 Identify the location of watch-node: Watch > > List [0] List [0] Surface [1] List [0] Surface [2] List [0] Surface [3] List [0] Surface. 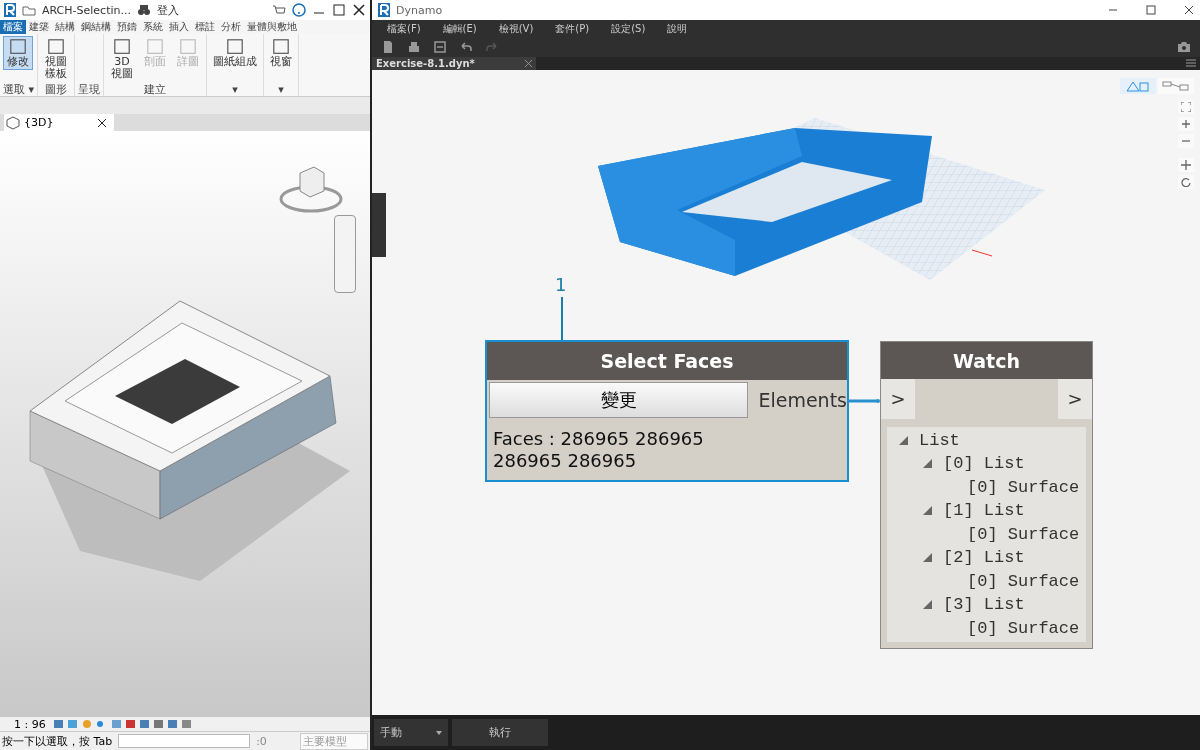
(986, 495).